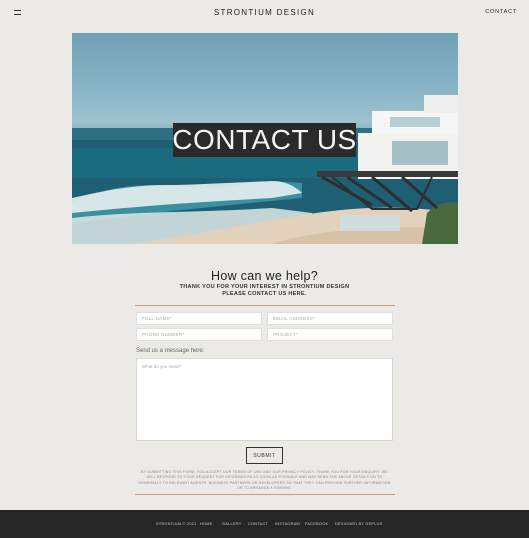 The image size is (529, 538). What do you see at coordinates (170, 351) in the screenshot?
I see `message-label: Send us a message here:` at bounding box center [170, 351].